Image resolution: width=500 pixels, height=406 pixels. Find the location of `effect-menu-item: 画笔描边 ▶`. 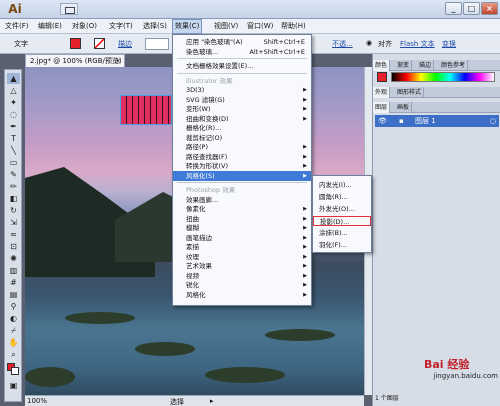

effect-menu-item: 画笔描边 ▶ is located at coordinates (242, 238).